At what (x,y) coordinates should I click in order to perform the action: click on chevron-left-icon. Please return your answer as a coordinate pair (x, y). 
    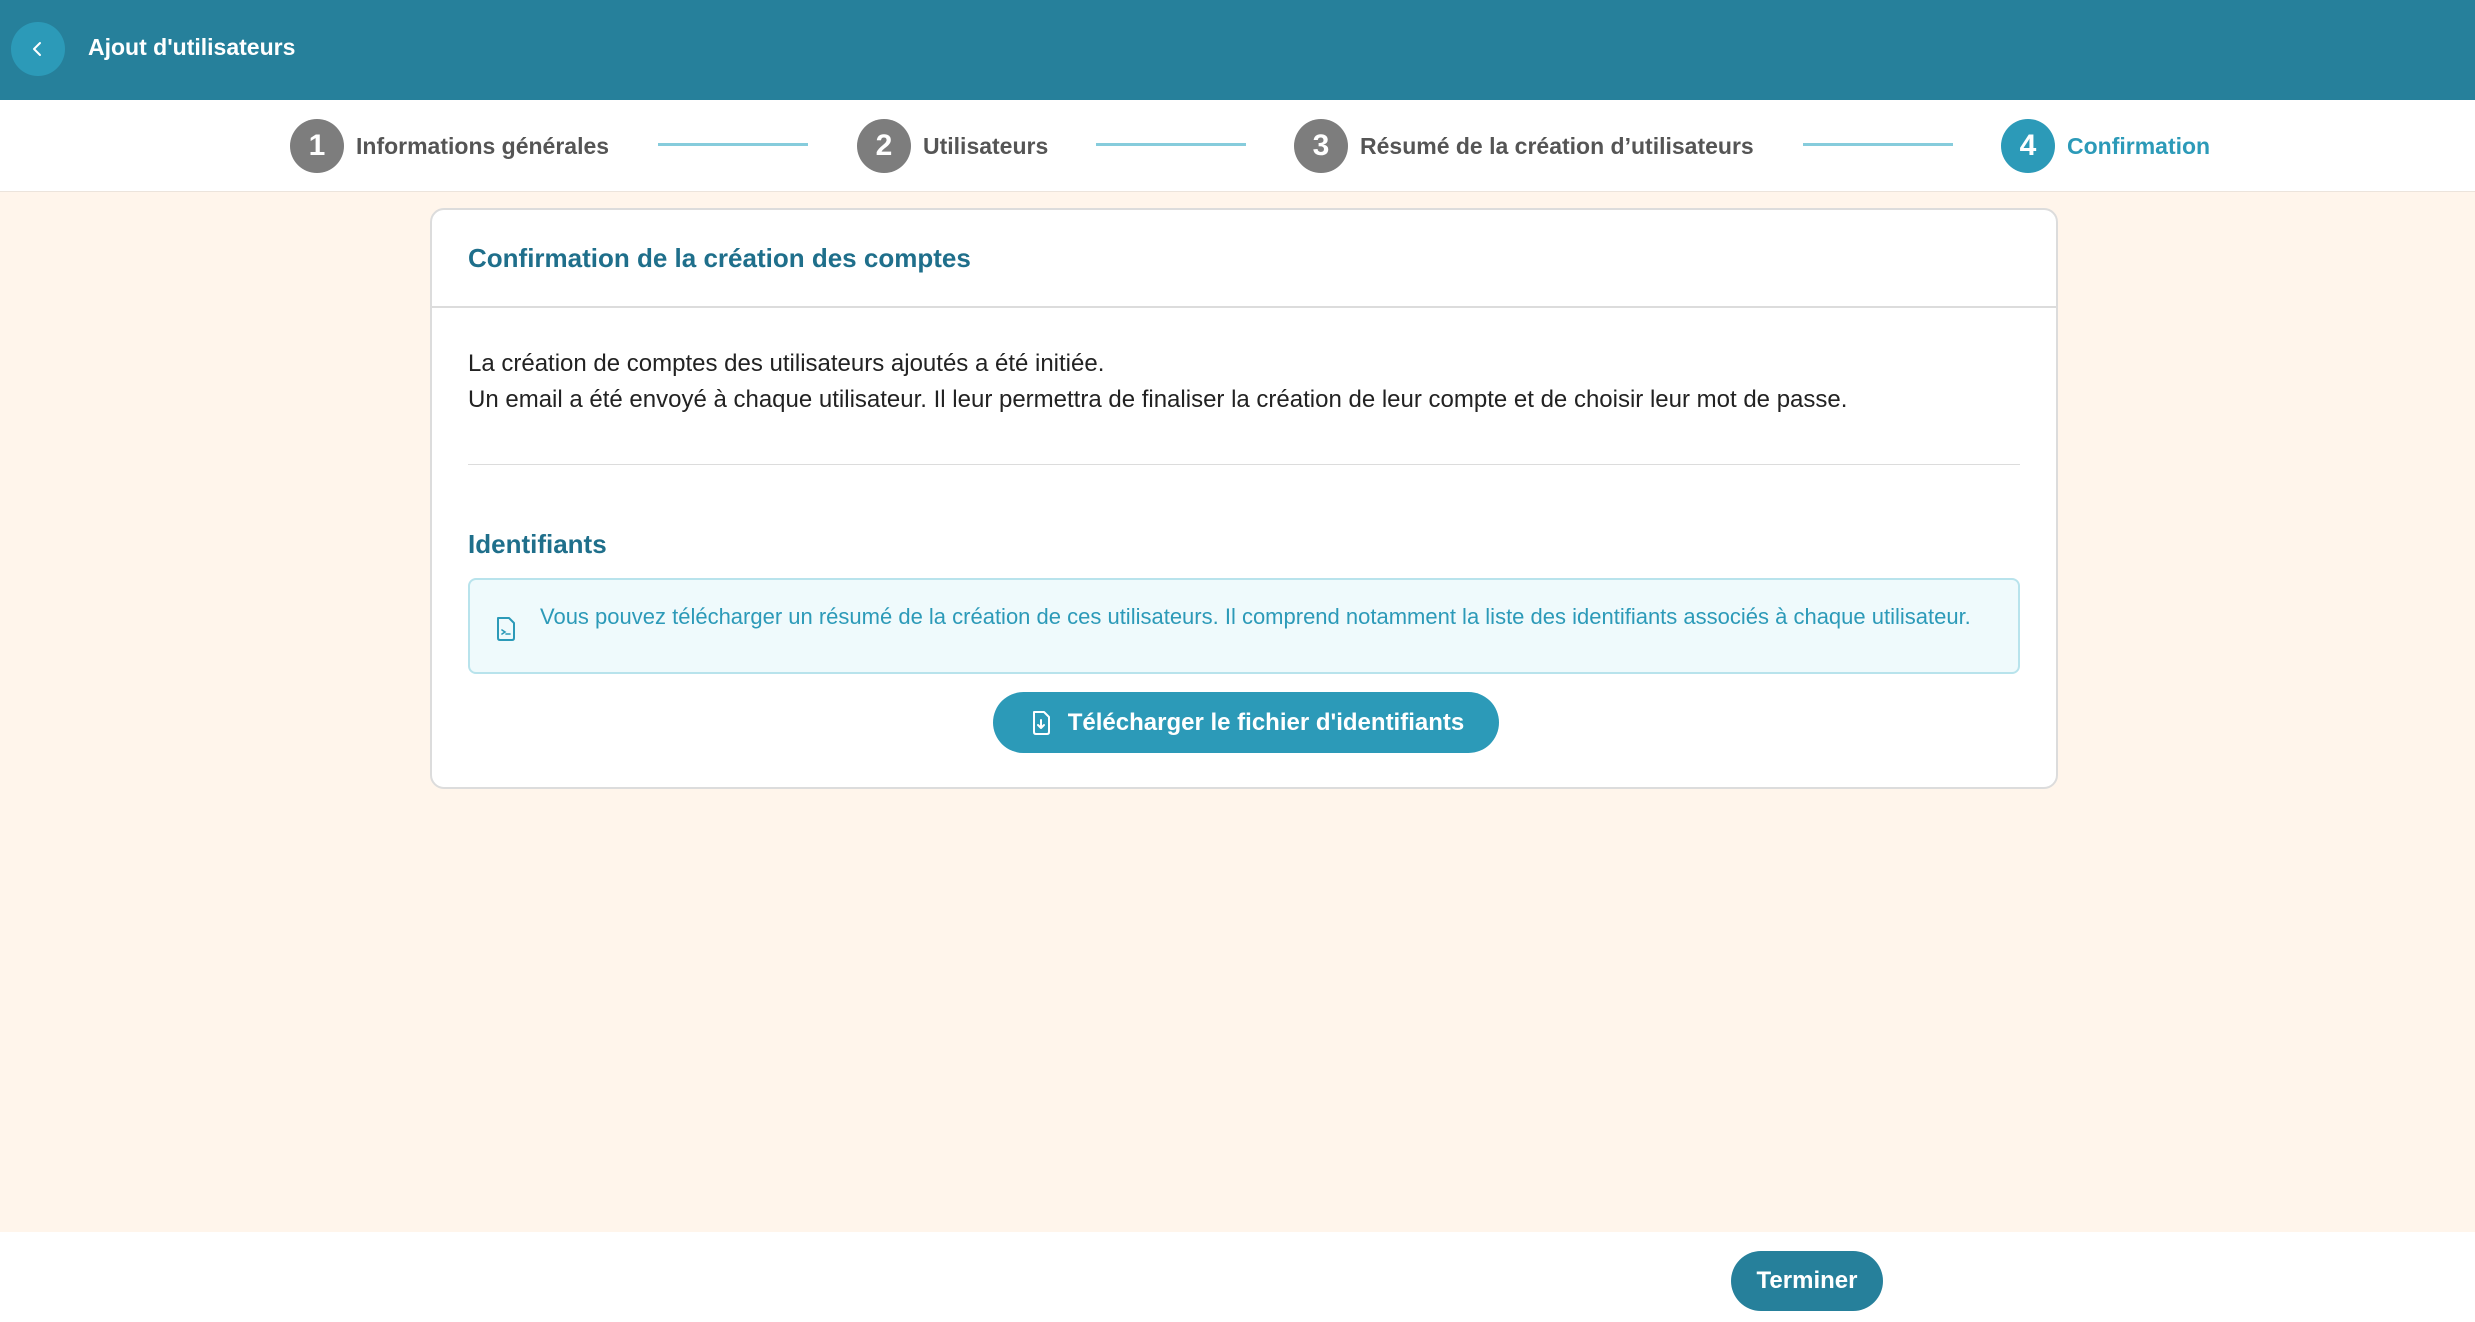
    Looking at the image, I should click on (37, 49).